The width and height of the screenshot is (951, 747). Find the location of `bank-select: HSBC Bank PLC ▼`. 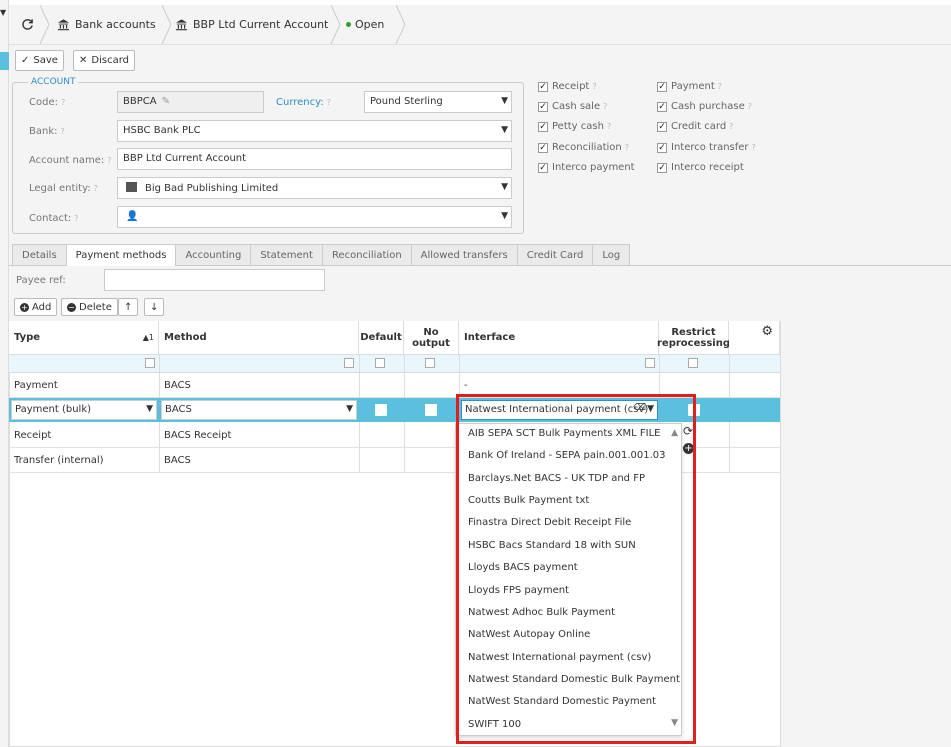

bank-select: HSBC Bank PLC ▼ is located at coordinates (314, 131).